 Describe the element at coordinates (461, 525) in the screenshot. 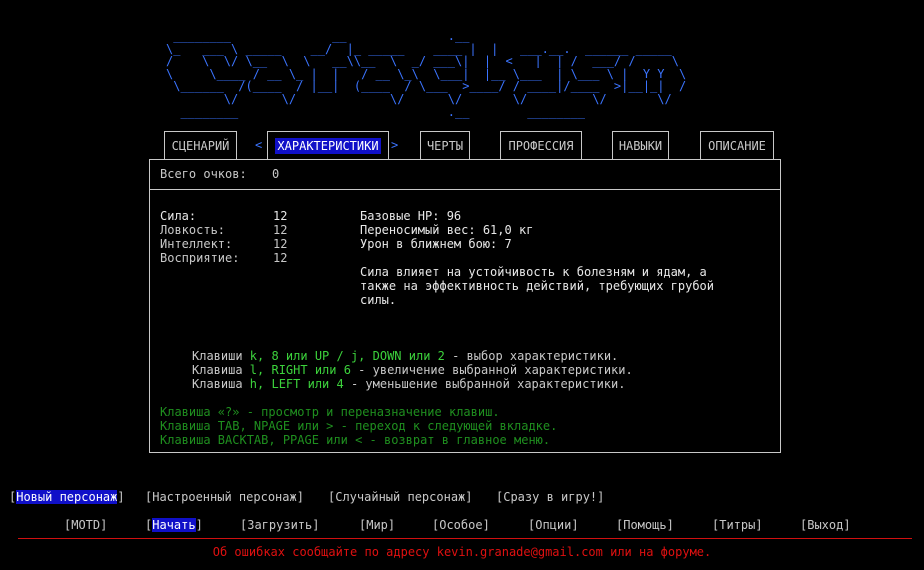

I see `menu-special: [Особое]` at that location.